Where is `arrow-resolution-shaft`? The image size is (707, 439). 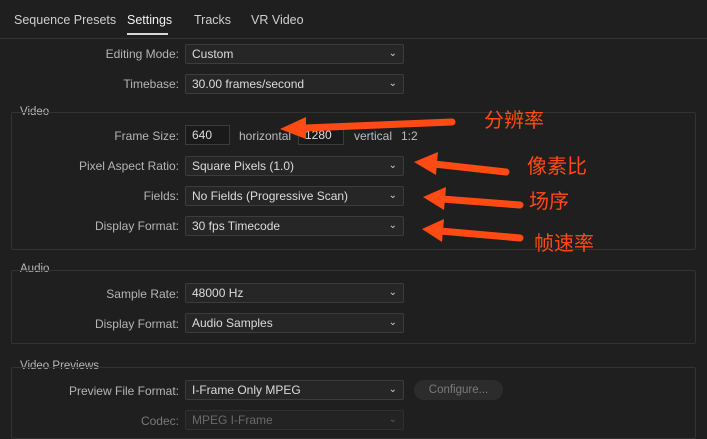
arrow-resolution-shaft is located at coordinates (378, 125).